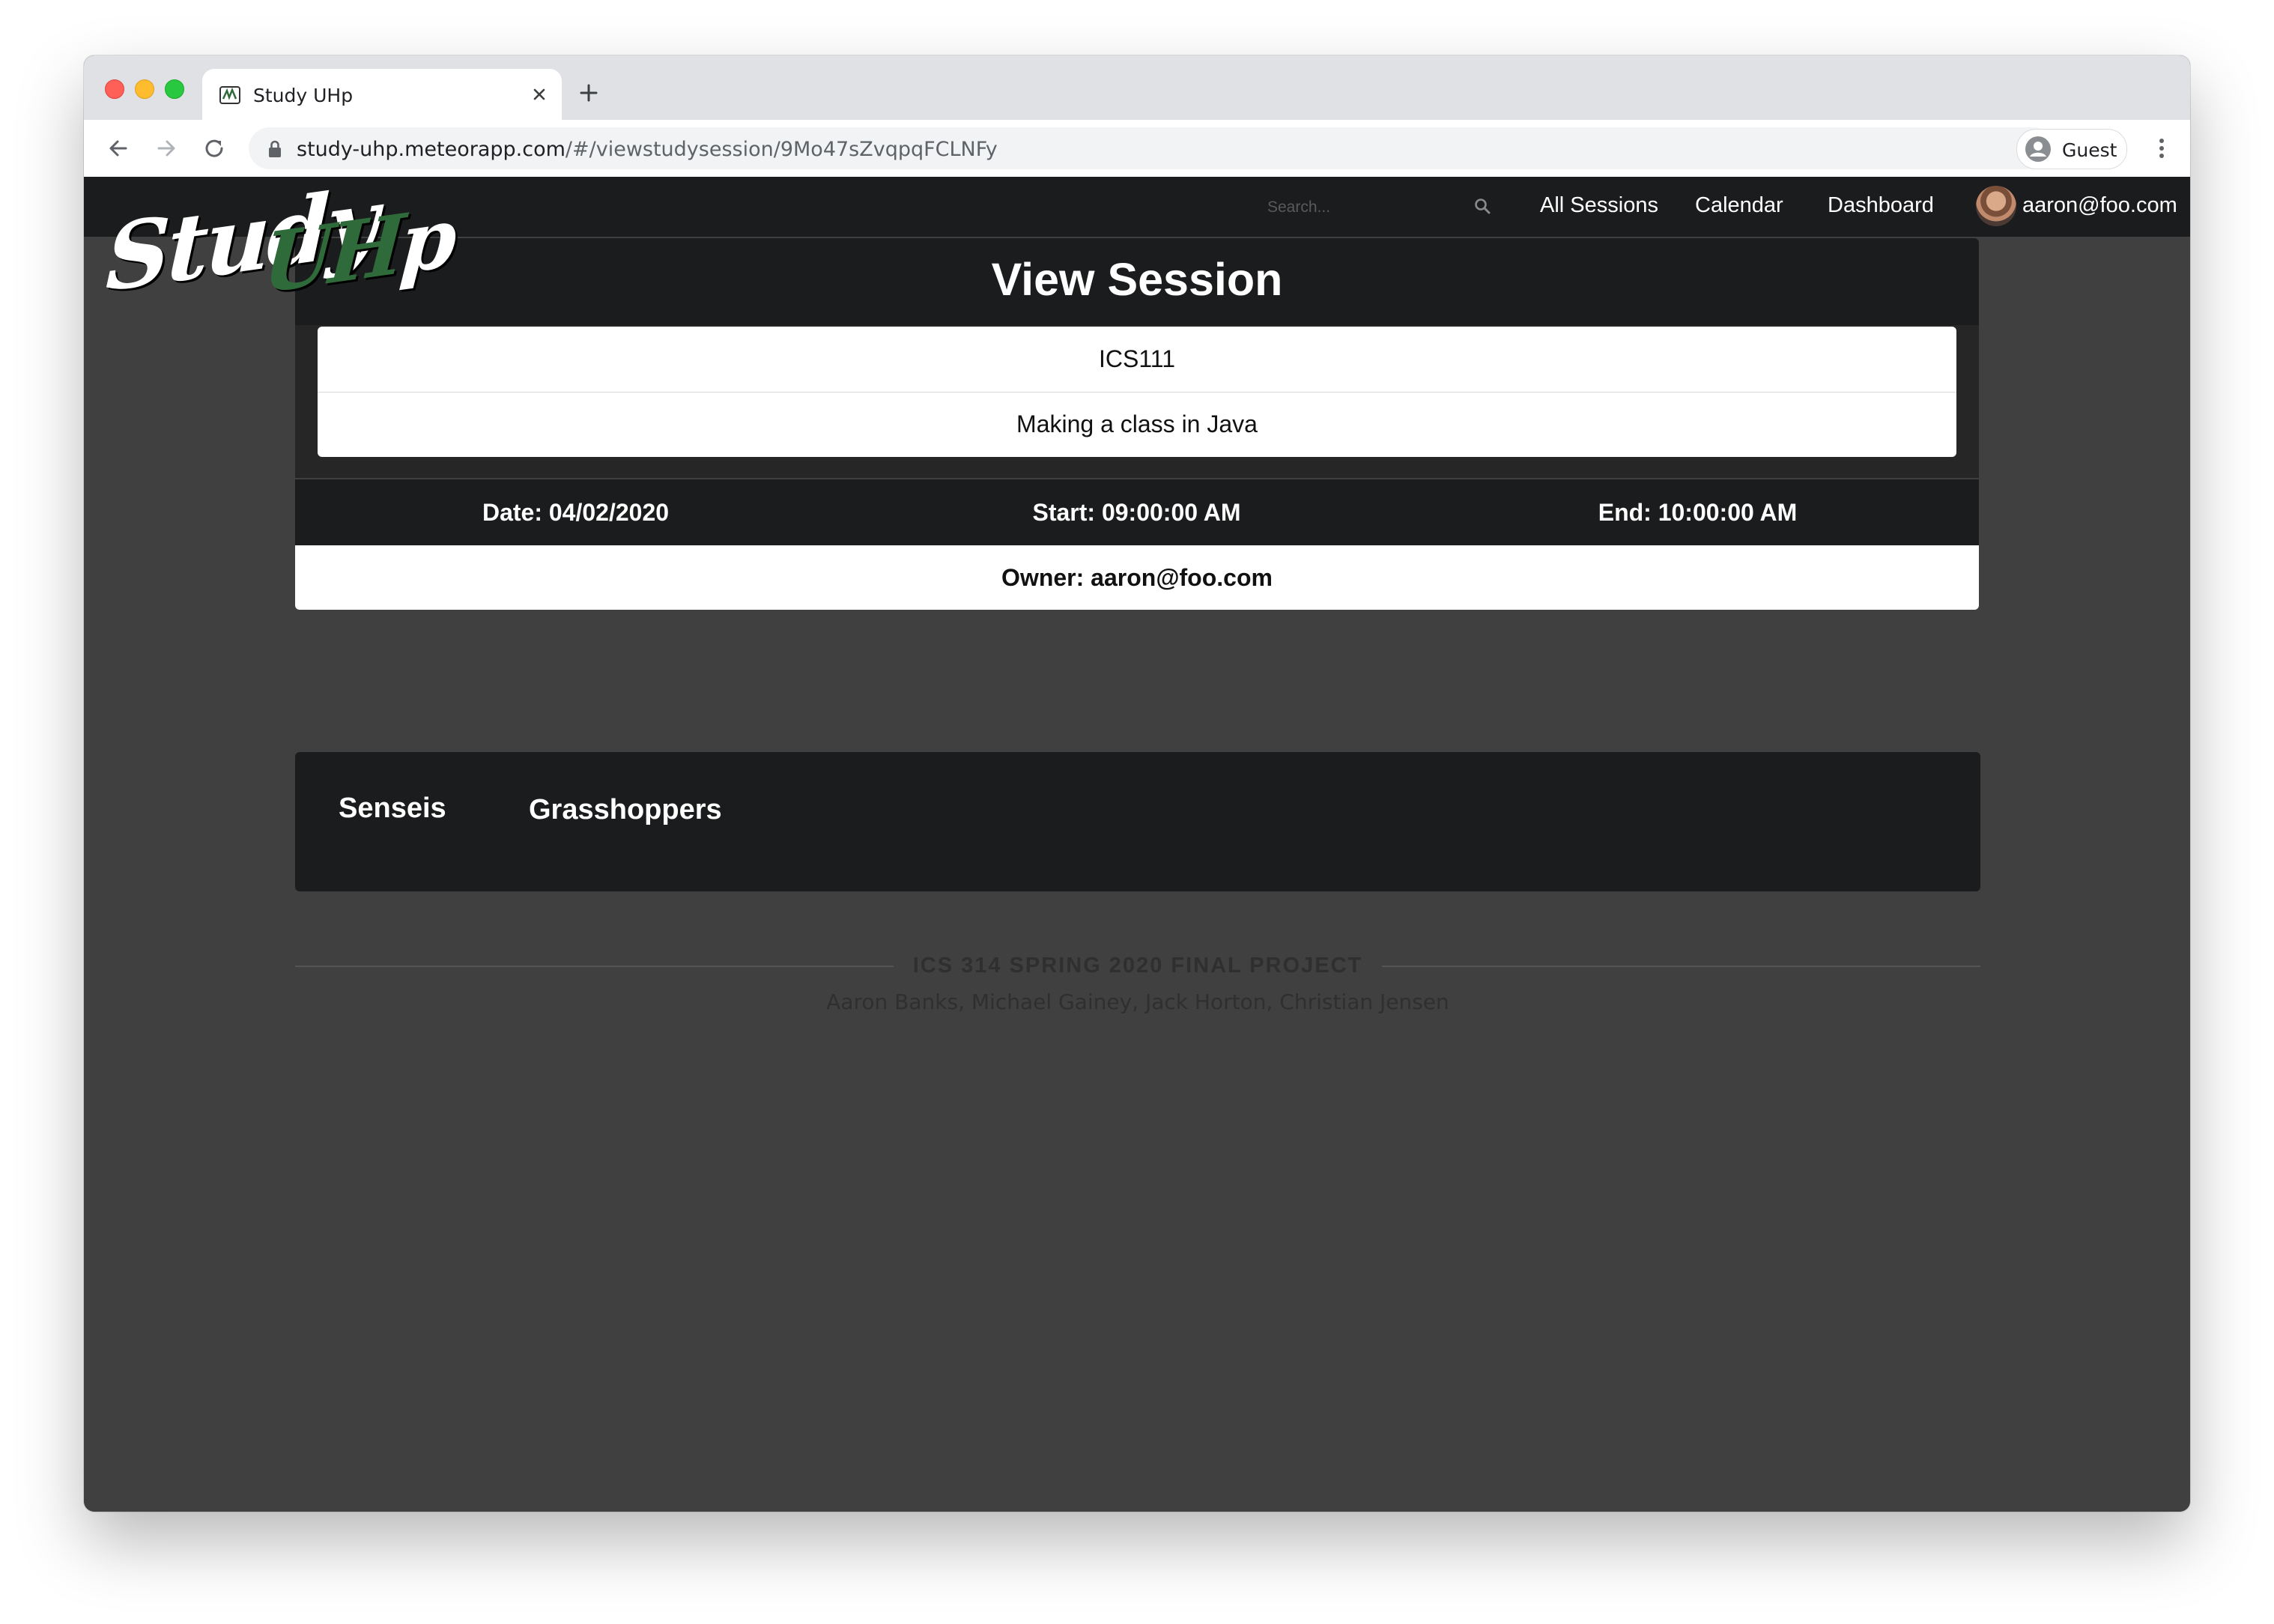 The height and width of the screenshot is (1624, 2274). I want to click on maximize-window-button, so click(174, 89).